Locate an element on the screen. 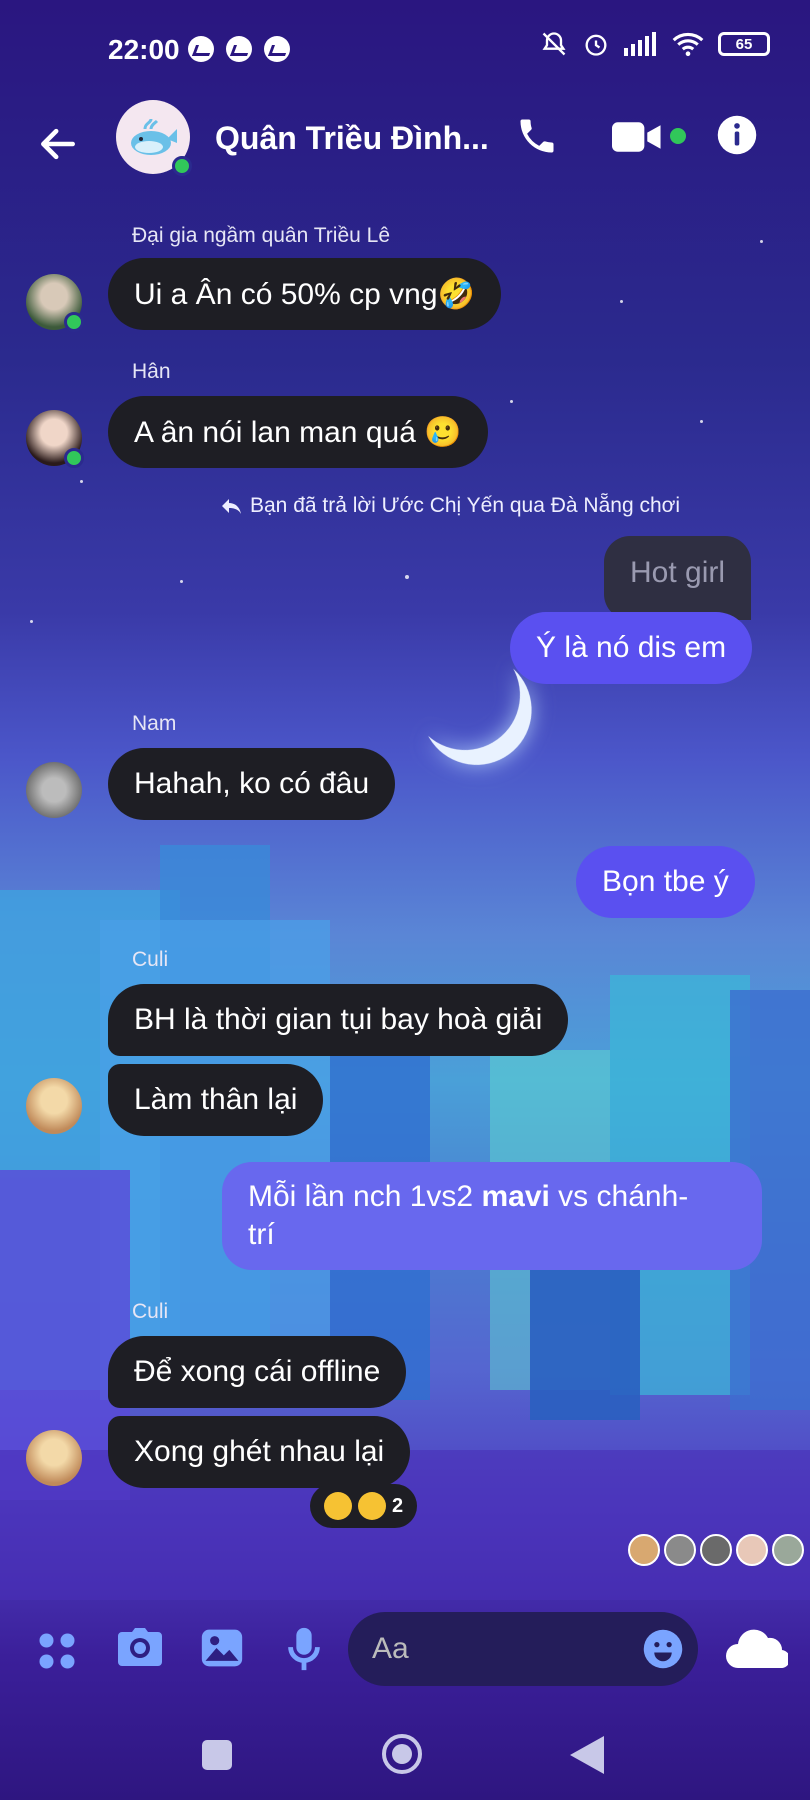  message-bubble: BH là thời gian tụi bay hoà giải is located at coordinates (338, 1020).